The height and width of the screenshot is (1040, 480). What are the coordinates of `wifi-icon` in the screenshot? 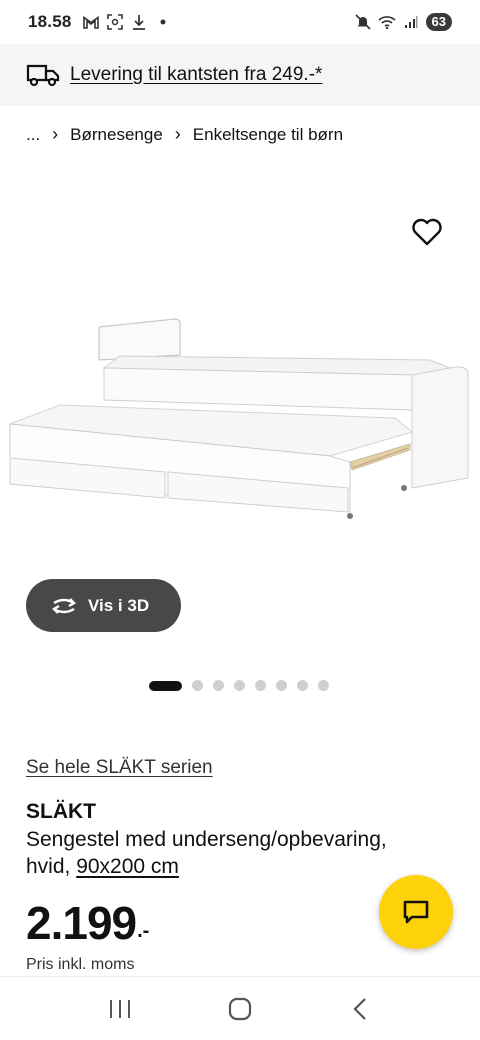 It's located at (386, 22).